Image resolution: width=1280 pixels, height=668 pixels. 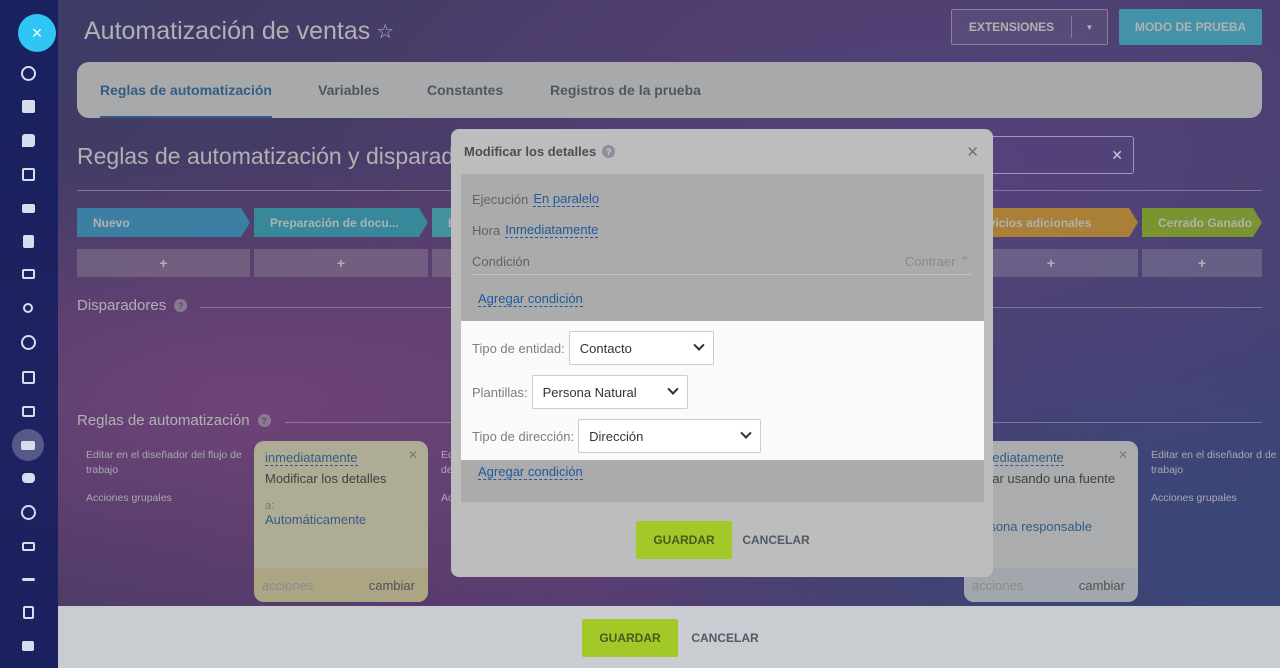 I want to click on execution-label: Ejecución, so click(x=500, y=199).